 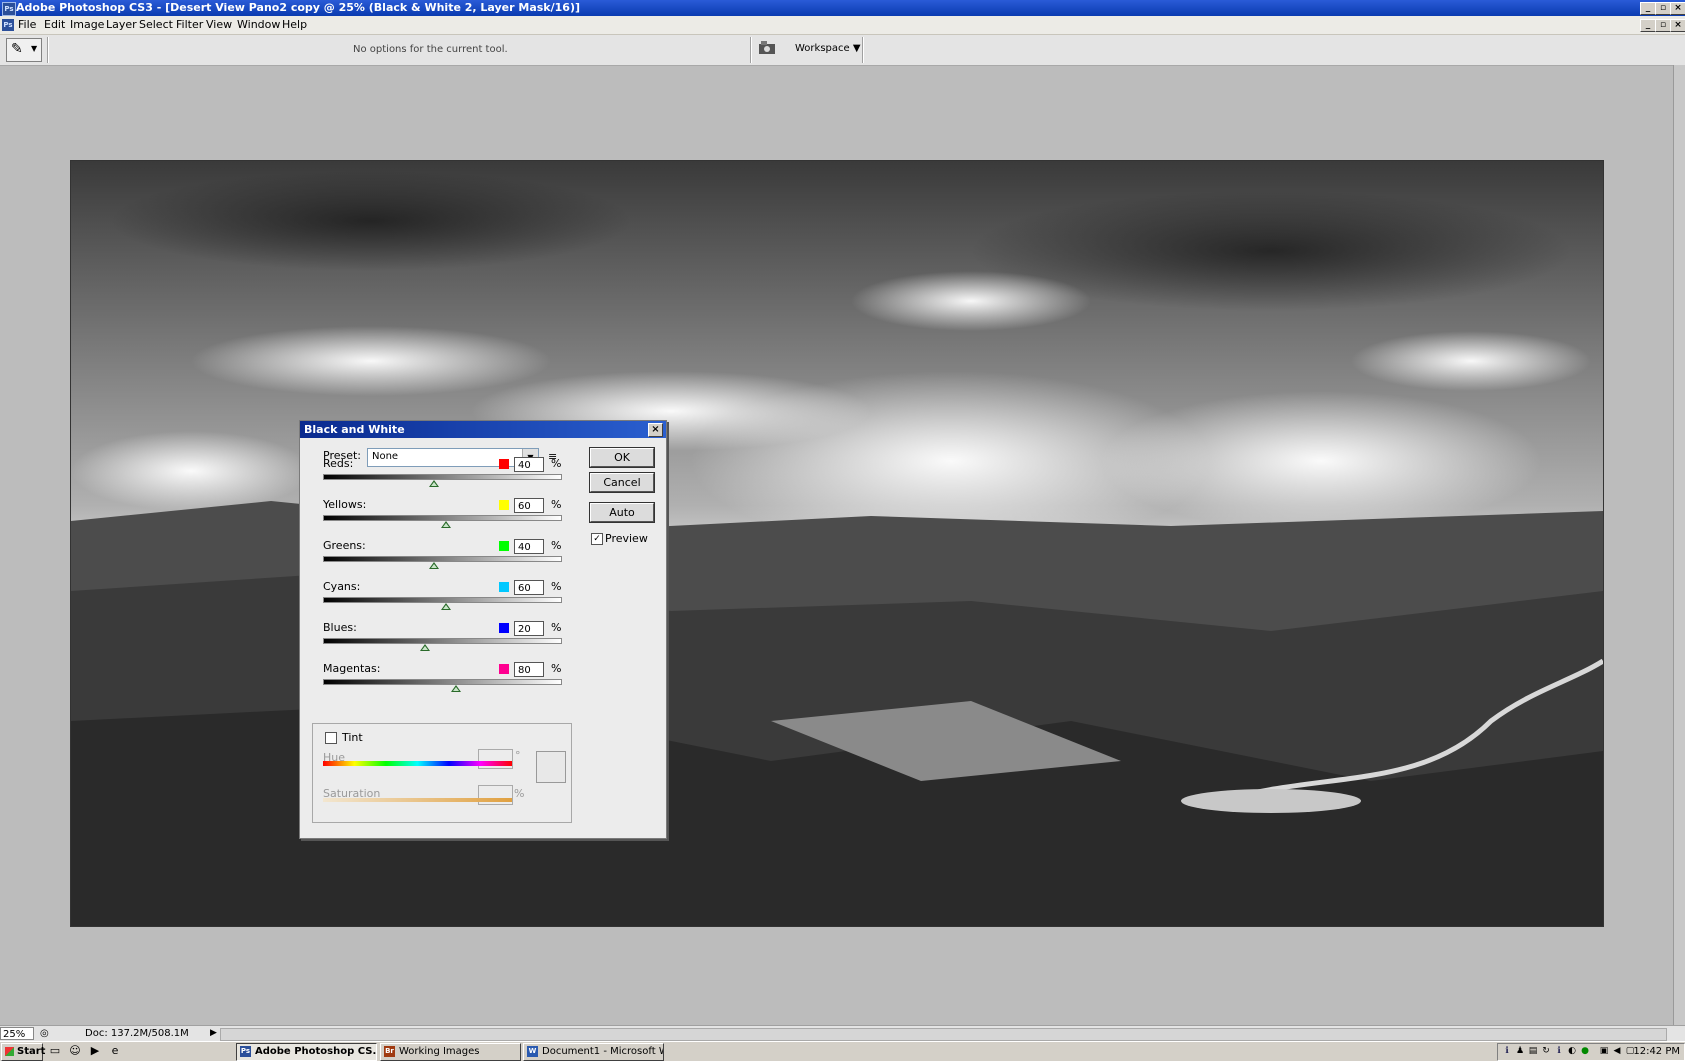 I want to click on reds-slider-thumb, so click(x=434, y=483).